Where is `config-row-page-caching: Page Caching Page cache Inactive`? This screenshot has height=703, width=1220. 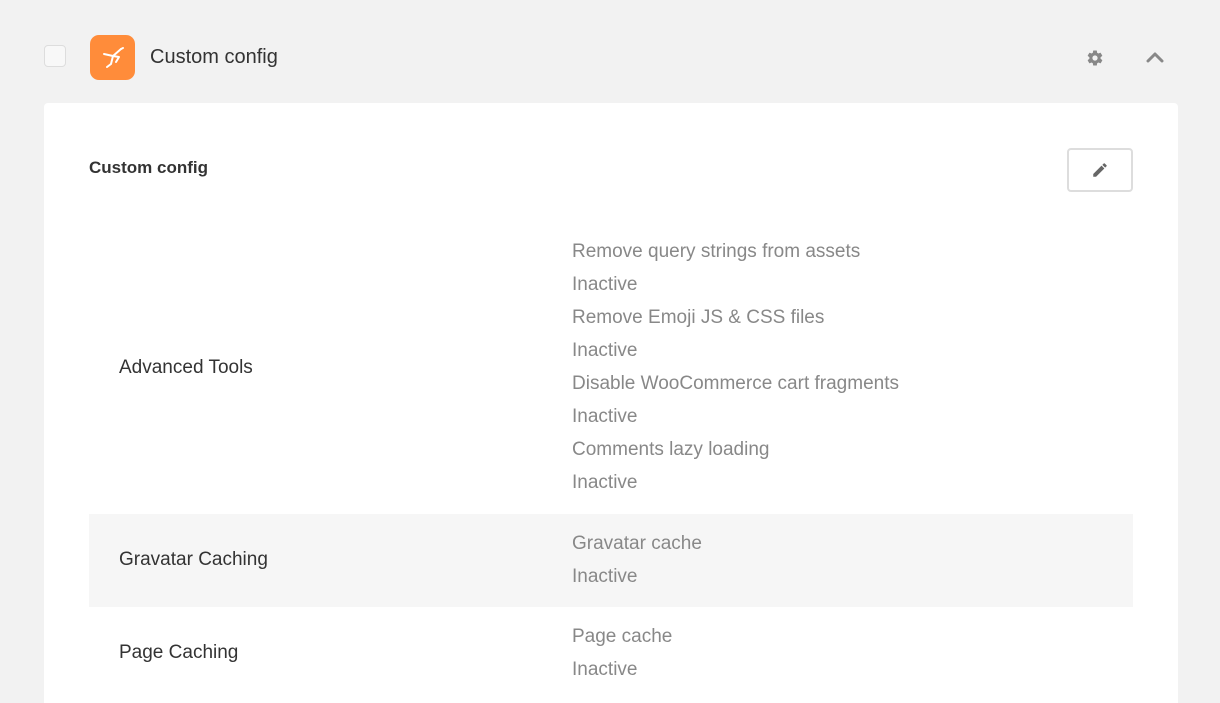 config-row-page-caching: Page Caching Page cache Inactive is located at coordinates (611, 655).